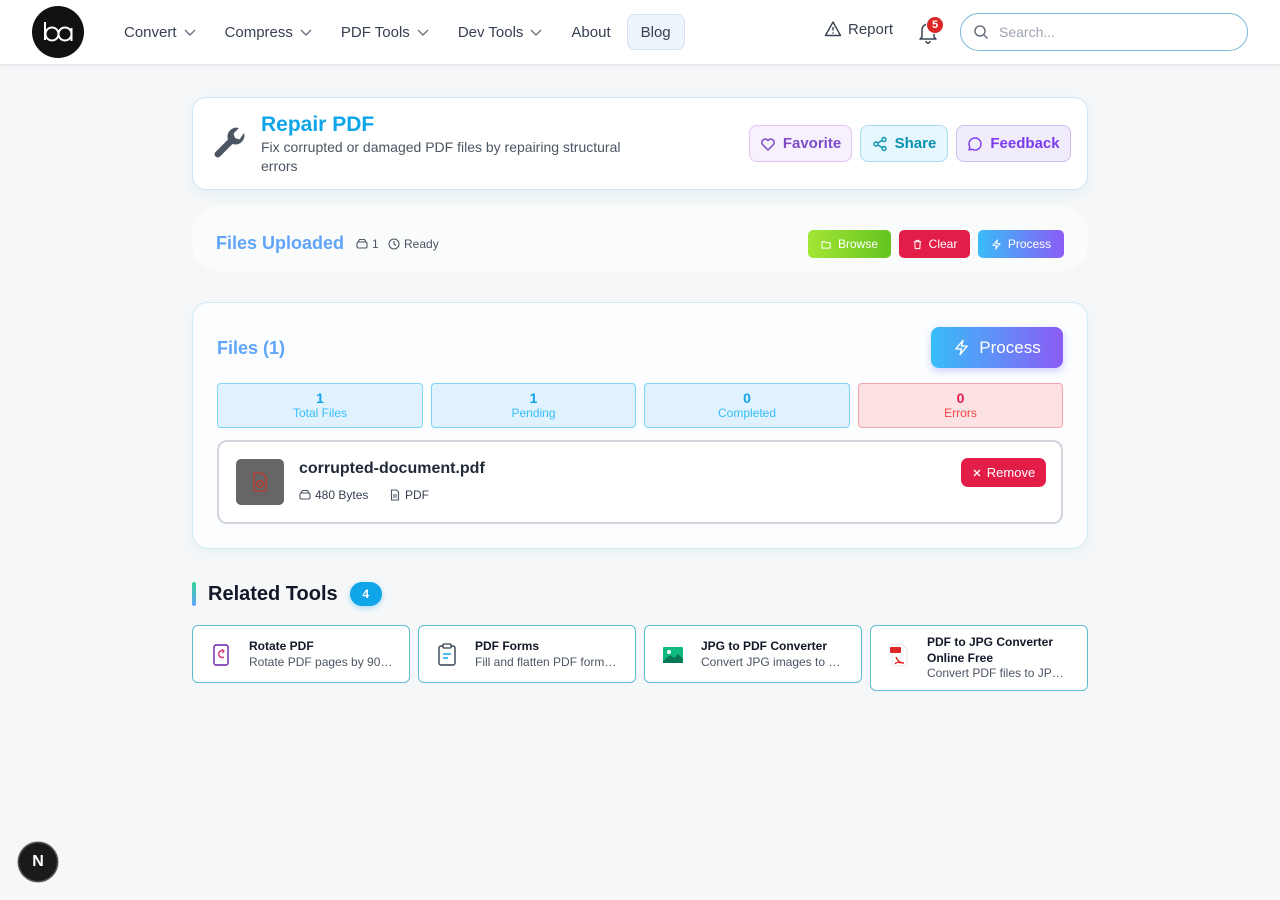  Describe the element at coordinates (392, 468) in the screenshot. I see `file-name: corrupted-document.pdf` at that location.